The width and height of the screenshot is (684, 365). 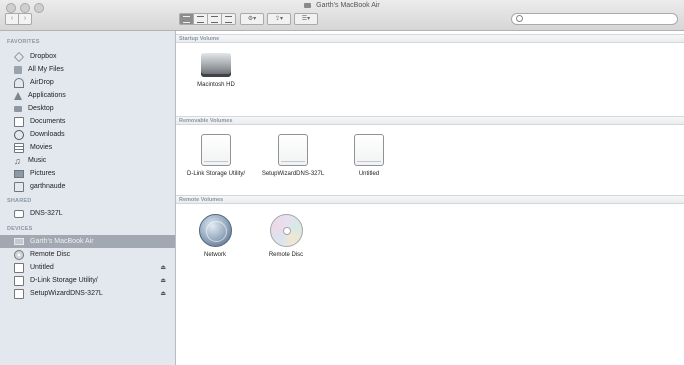 What do you see at coordinates (216, 85) in the screenshot?
I see `volume-label: Macintosh HD` at bounding box center [216, 85].